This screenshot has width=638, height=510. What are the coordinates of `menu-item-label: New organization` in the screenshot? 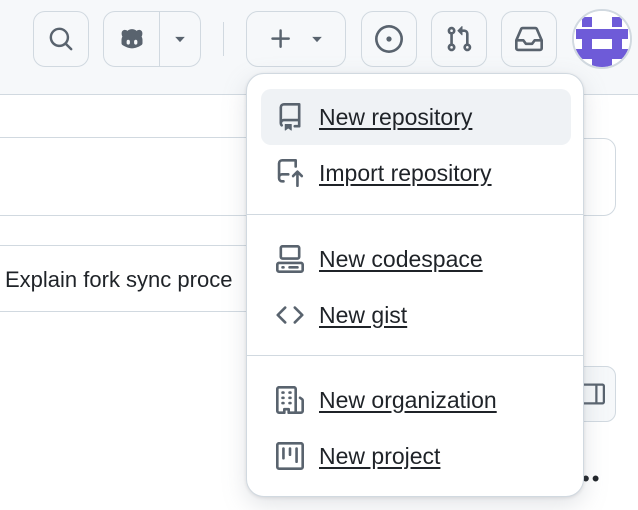 It's located at (408, 399).